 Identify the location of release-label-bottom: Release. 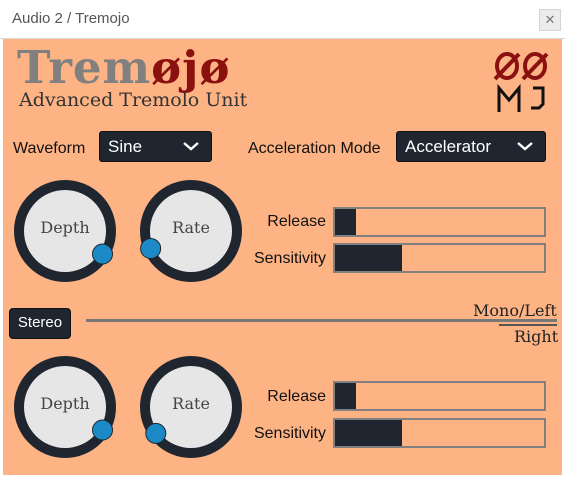
(296, 396).